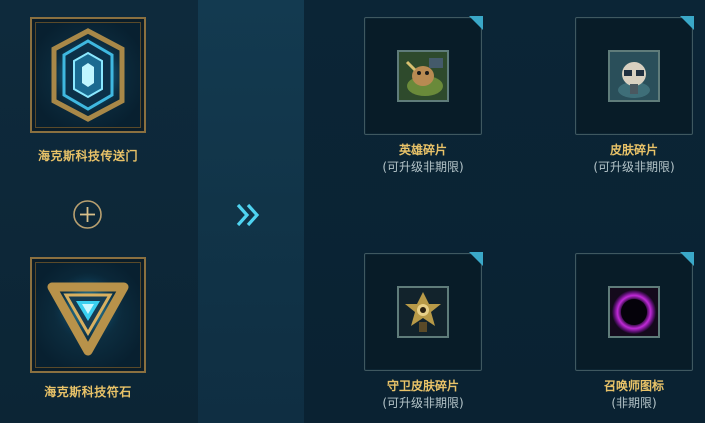 The image size is (705, 423). I want to click on output-item-summoner-icon, so click(634, 311).